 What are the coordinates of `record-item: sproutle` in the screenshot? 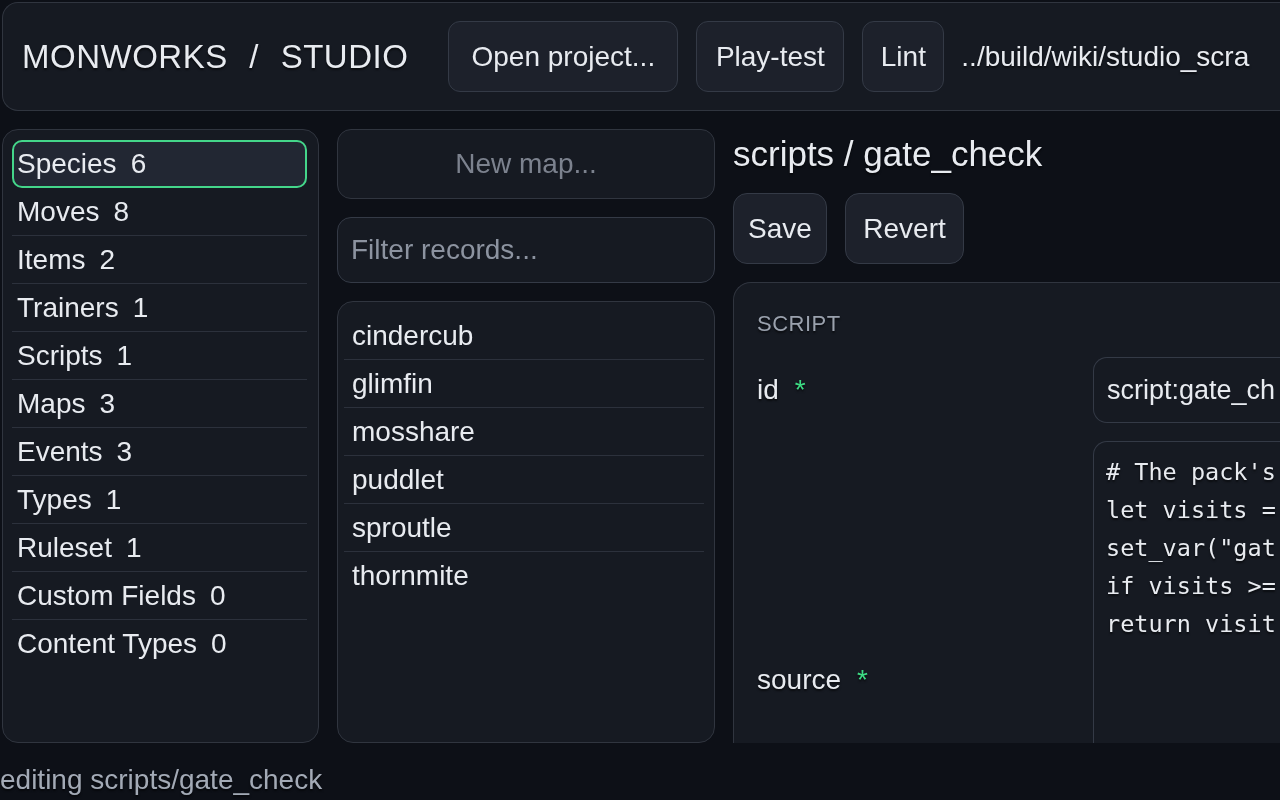 It's located at (524, 528).